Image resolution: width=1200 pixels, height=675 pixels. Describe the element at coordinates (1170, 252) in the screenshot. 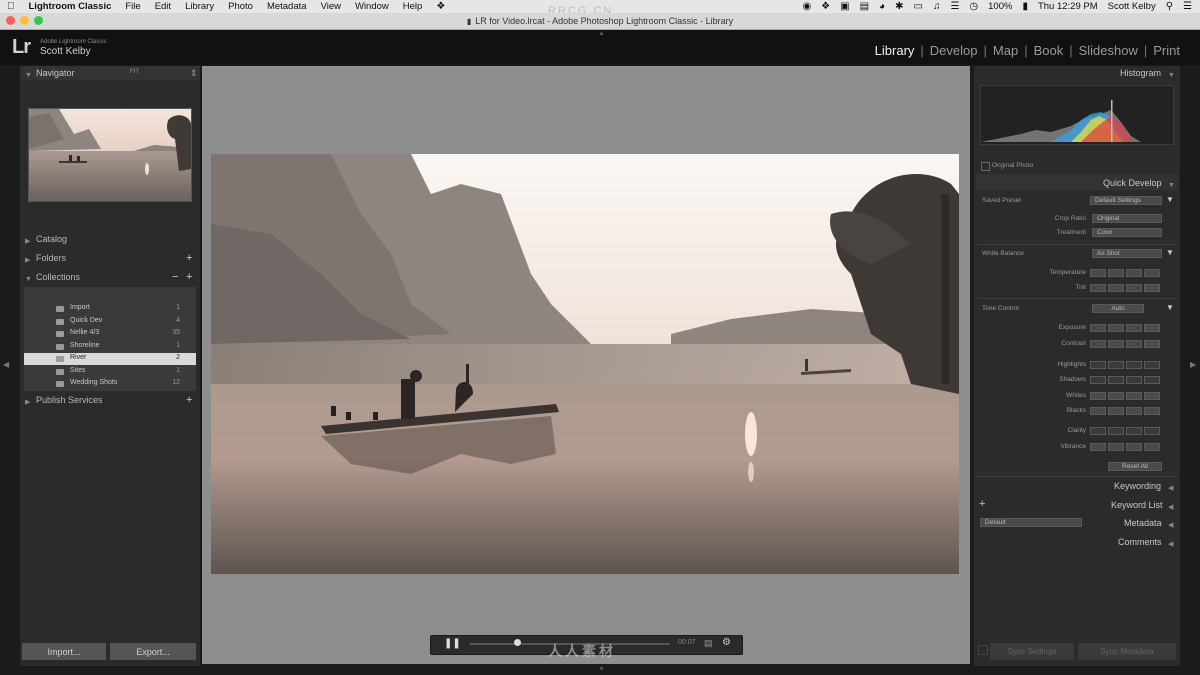

I see `white-balance-collapse-icon: ▼` at that location.